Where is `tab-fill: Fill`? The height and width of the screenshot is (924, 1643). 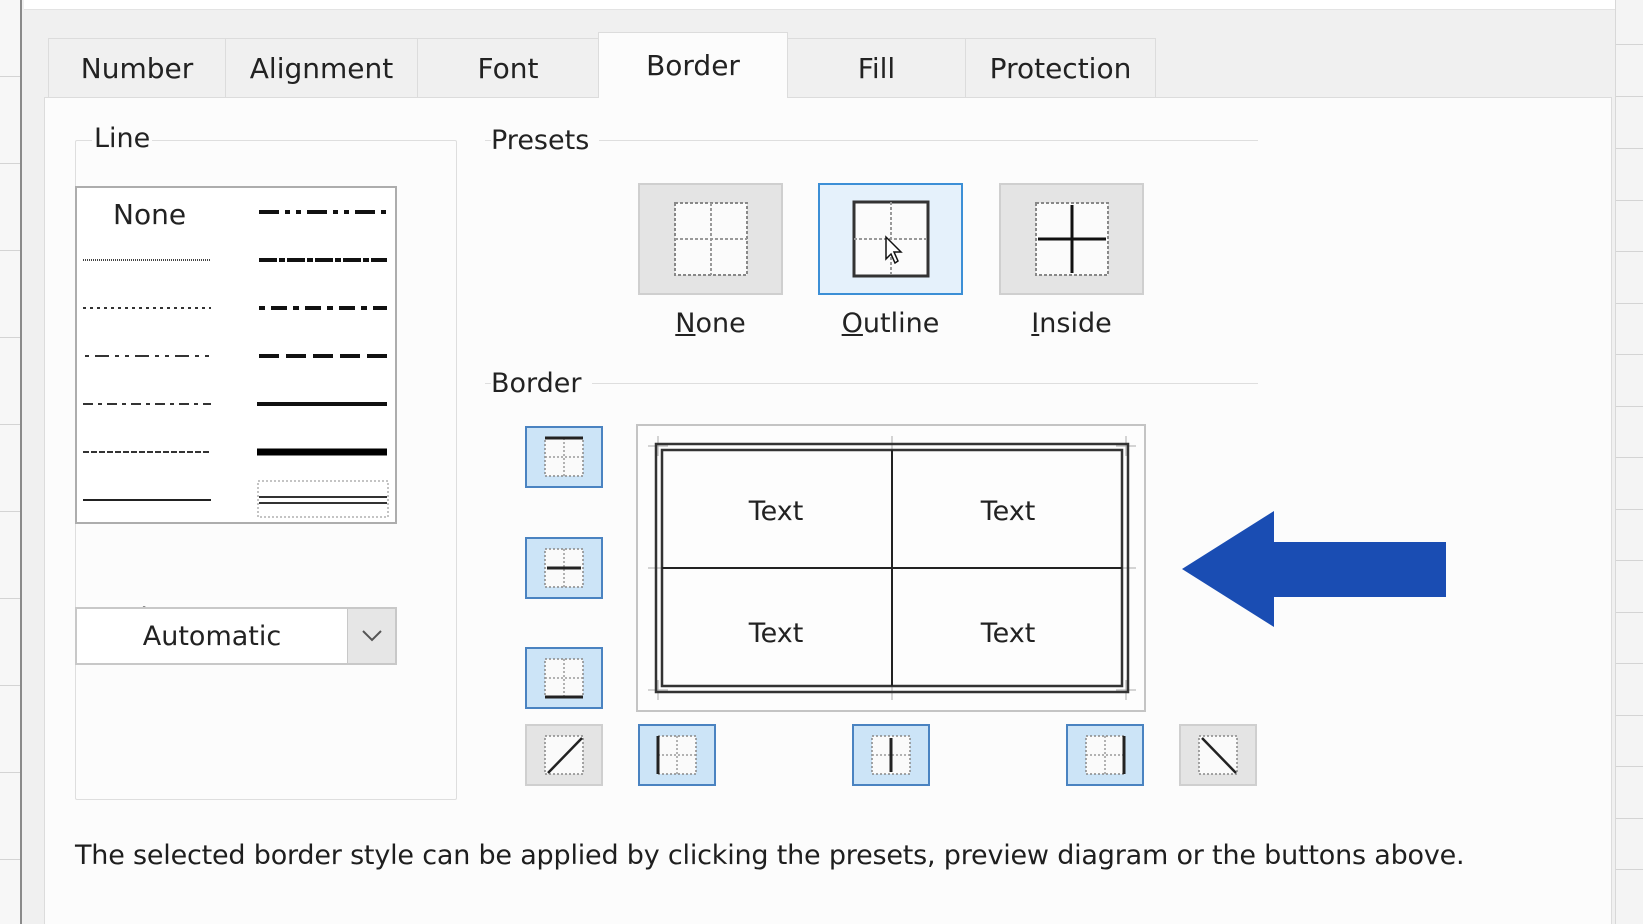 tab-fill: Fill is located at coordinates (876, 68).